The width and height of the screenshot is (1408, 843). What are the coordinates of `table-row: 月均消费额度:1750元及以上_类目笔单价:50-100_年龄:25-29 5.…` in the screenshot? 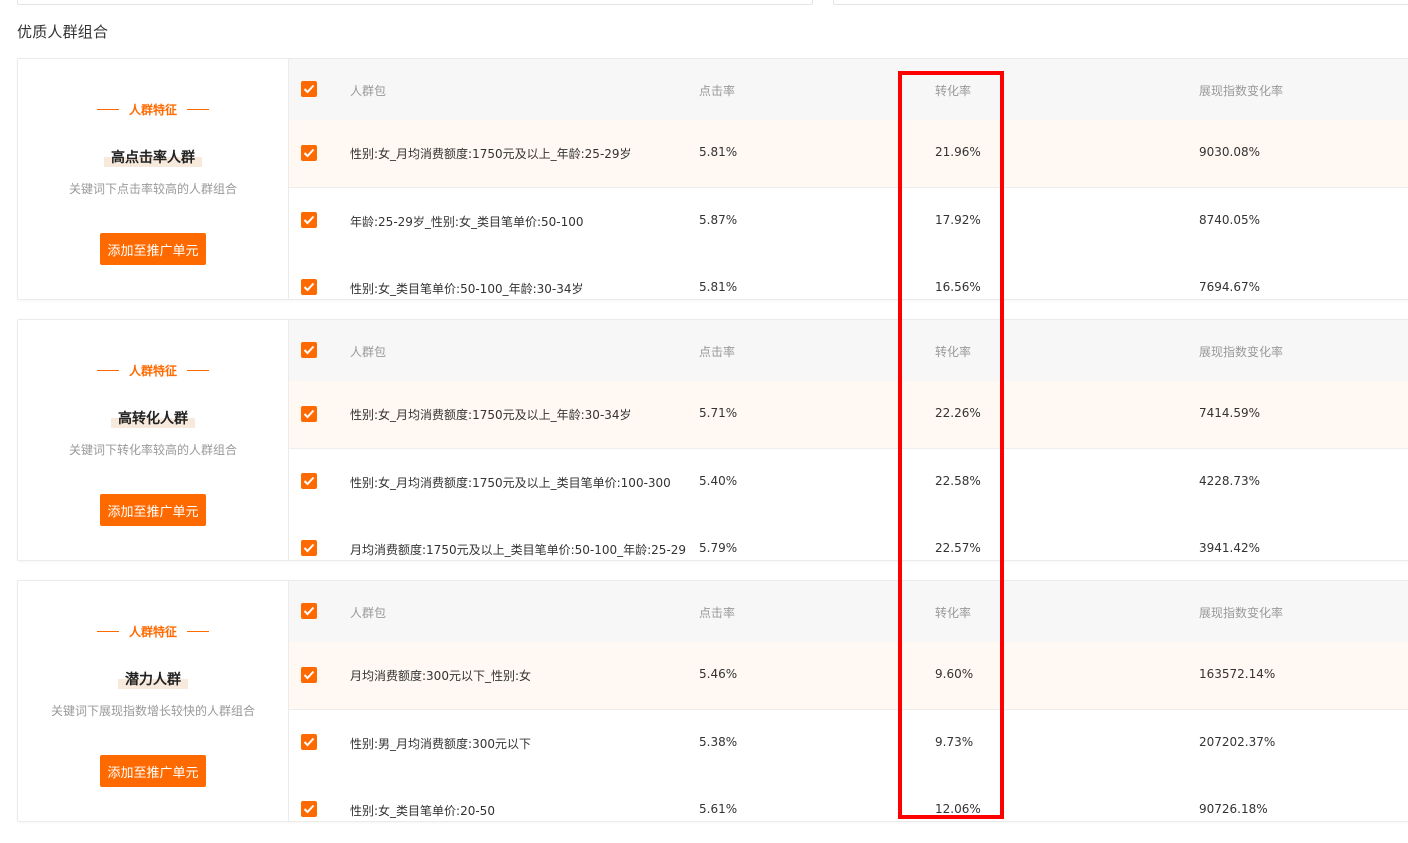 It's located at (848, 538).